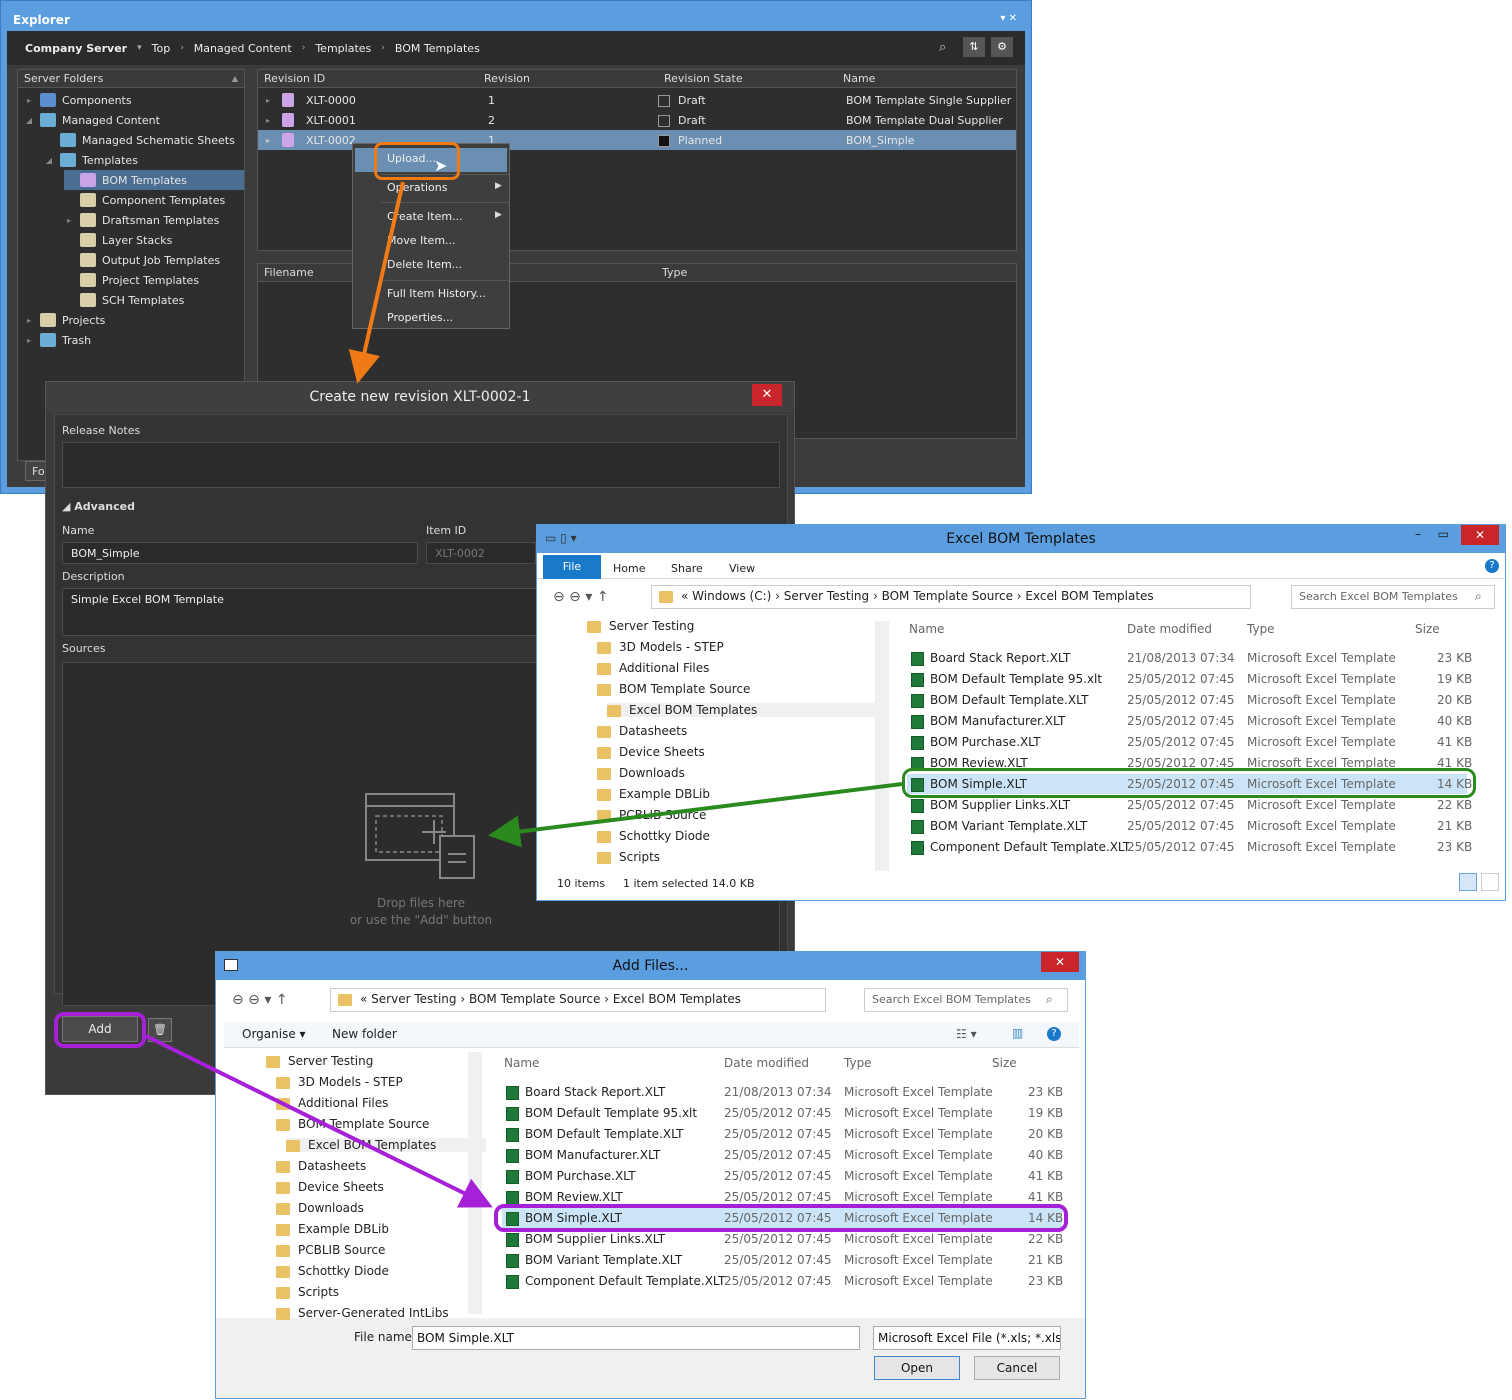 The width and height of the screenshot is (1512, 1400). What do you see at coordinates (695, 815) in the screenshot?
I see `arrow-green` at bounding box center [695, 815].